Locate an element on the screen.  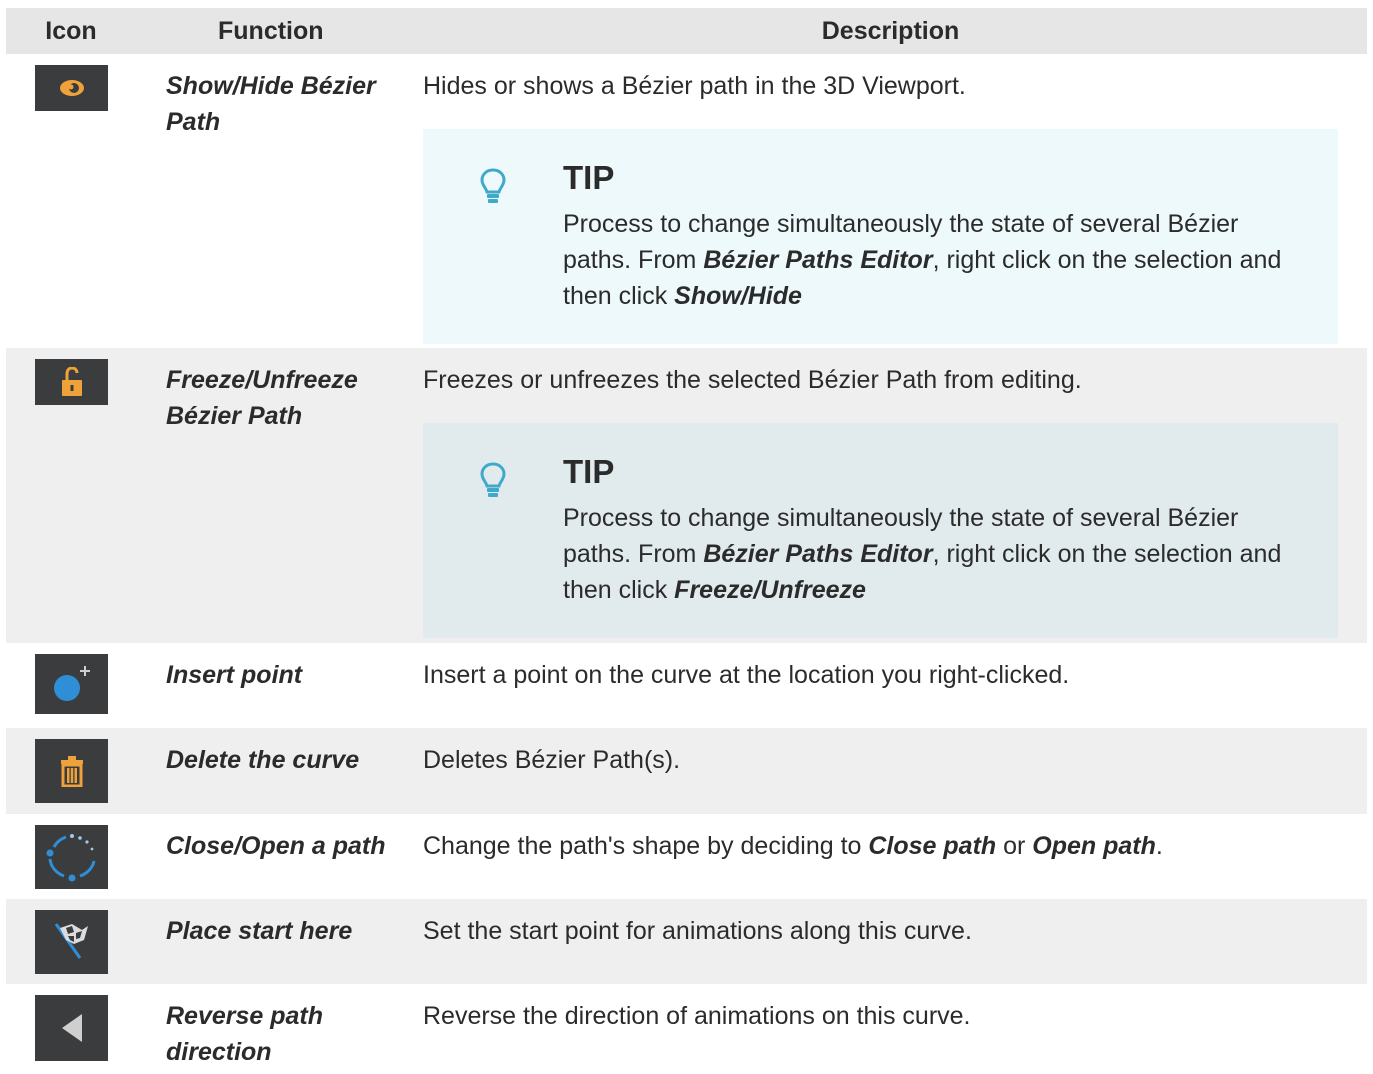
unlock-icon is located at coordinates (71, 382).